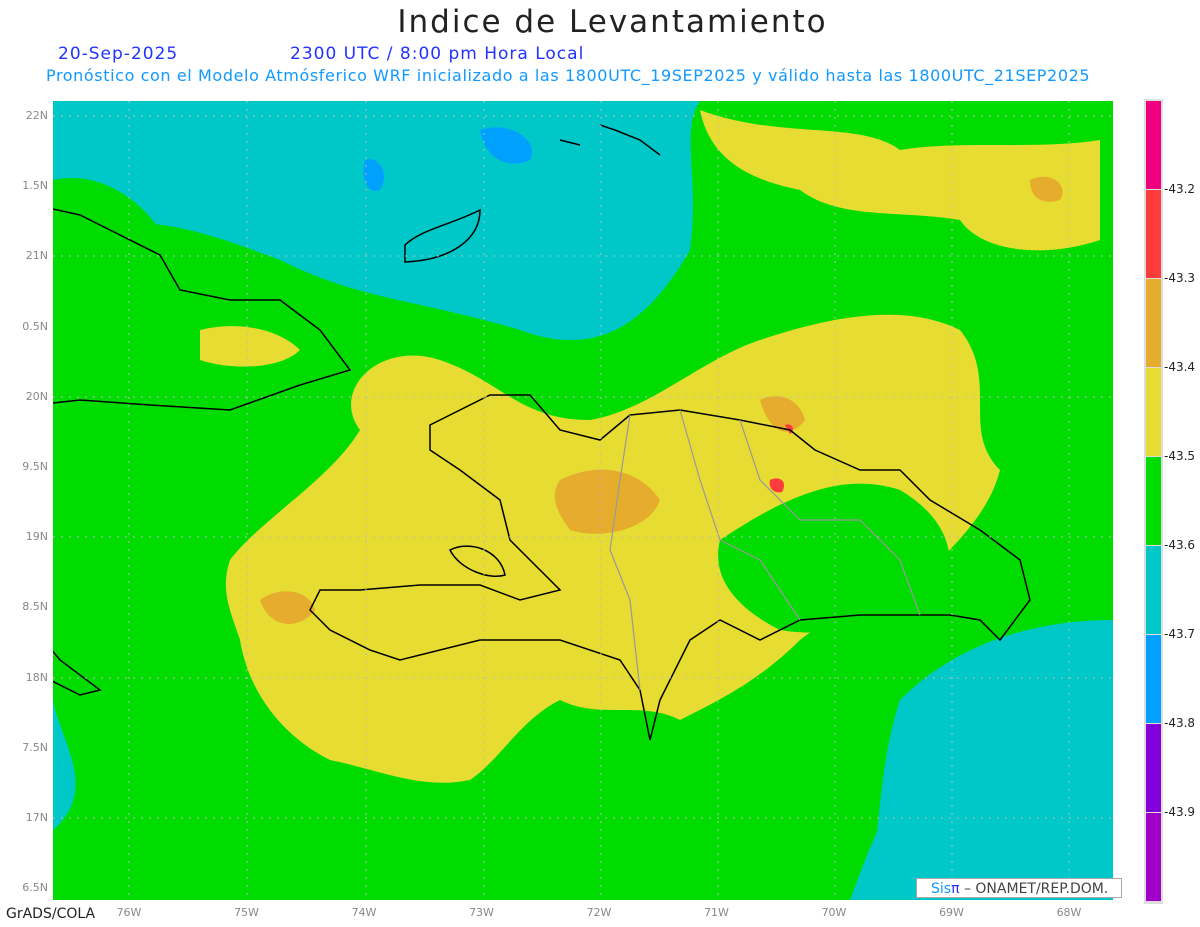 The height and width of the screenshot is (927, 1200). Describe the element at coordinates (246, 912) in the screenshot. I see `lon-label: 75W` at that location.